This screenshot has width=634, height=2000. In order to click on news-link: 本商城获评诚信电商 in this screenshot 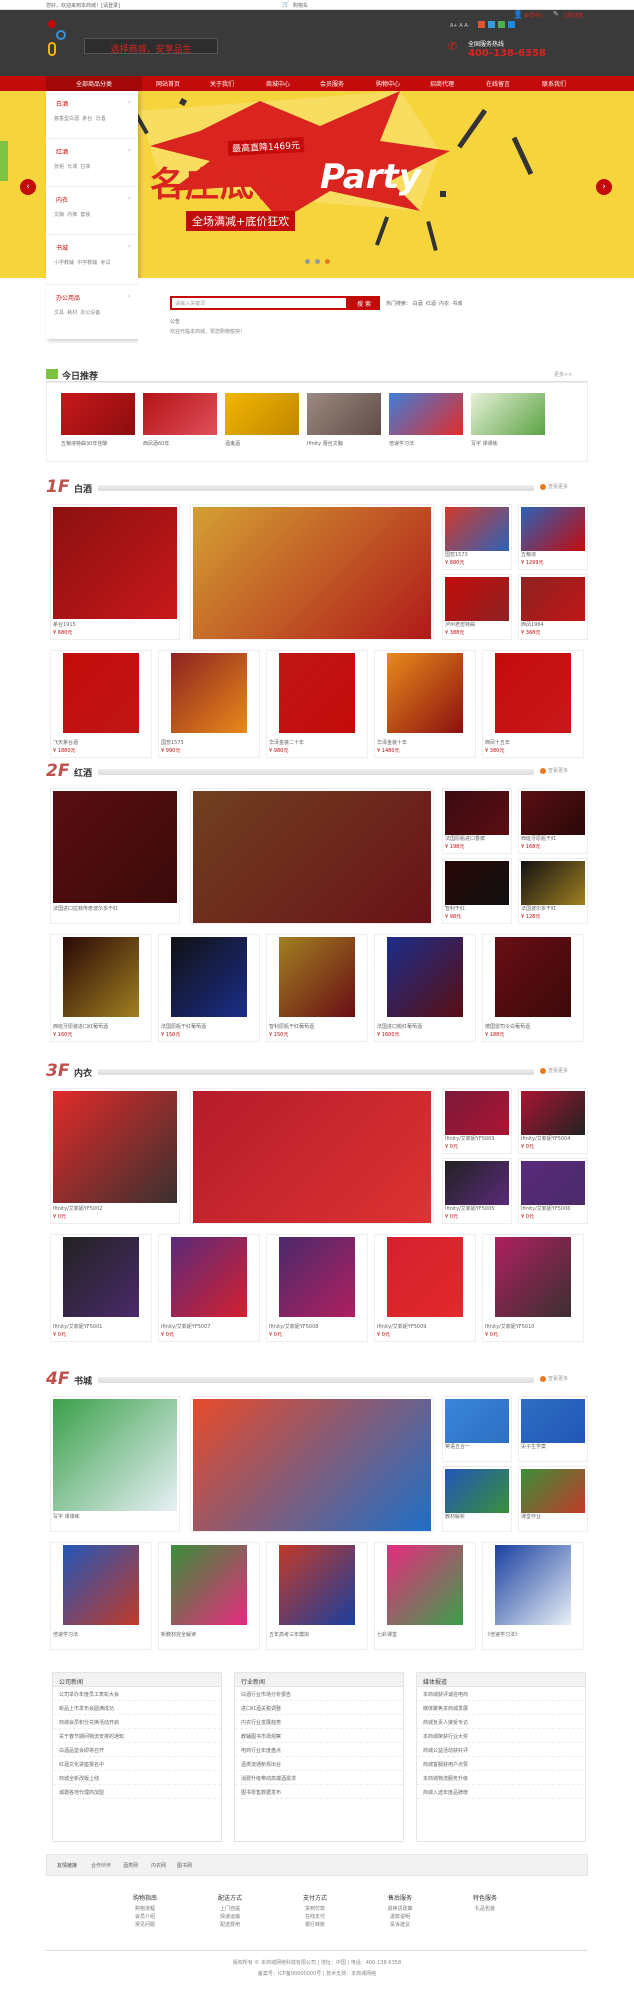, I will do `click(501, 1694)`.